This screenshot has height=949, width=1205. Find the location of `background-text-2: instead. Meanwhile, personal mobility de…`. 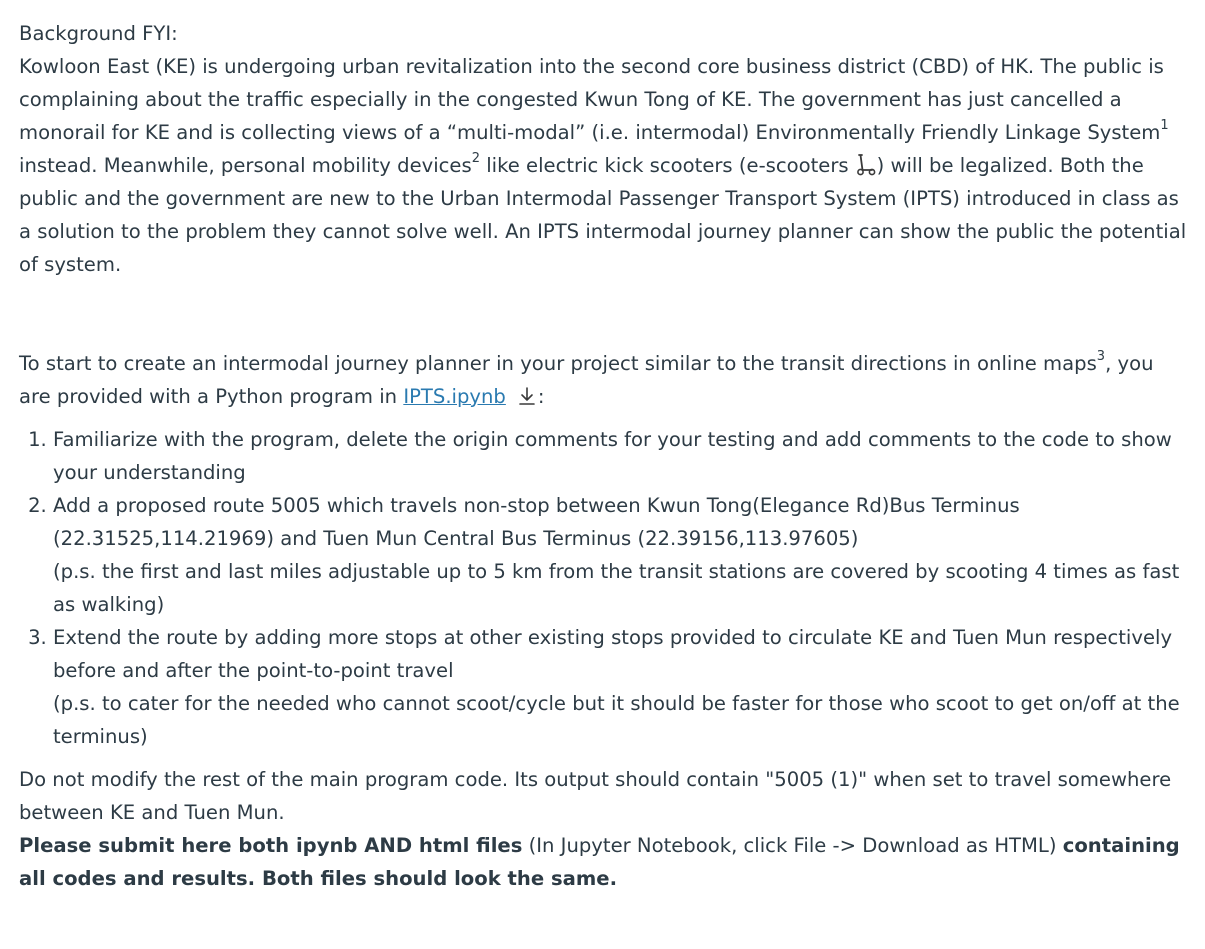

background-text-2: instead. Meanwhile, personal mobility de… is located at coordinates (245, 165).